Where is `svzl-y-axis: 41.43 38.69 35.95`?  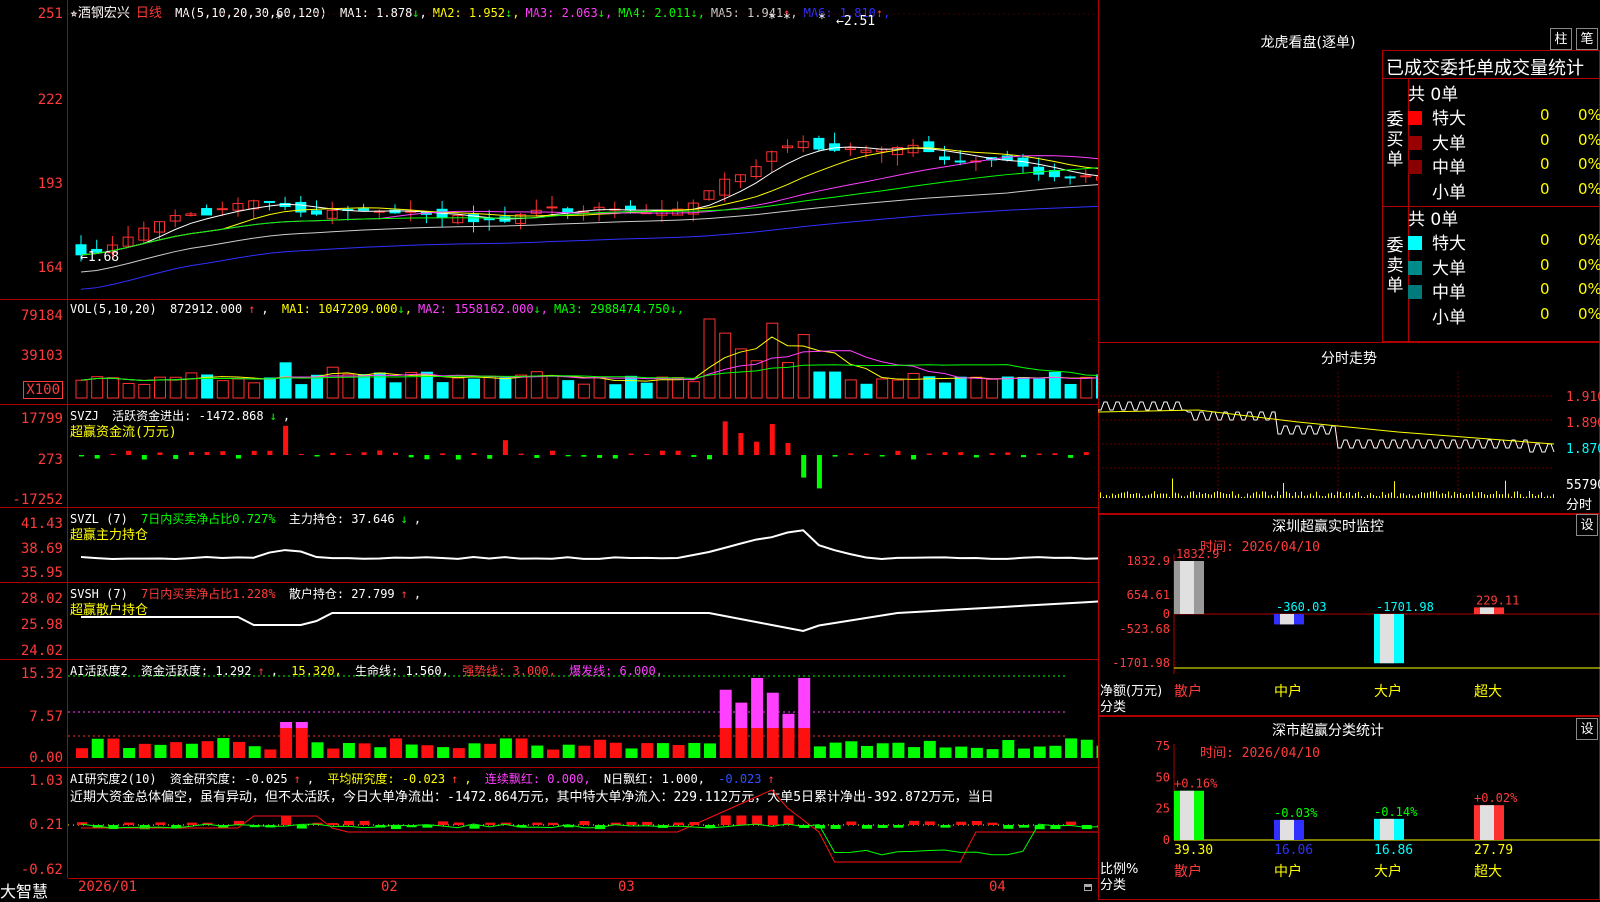 svzl-y-axis: 41.43 38.69 35.95 is located at coordinates (34, 545).